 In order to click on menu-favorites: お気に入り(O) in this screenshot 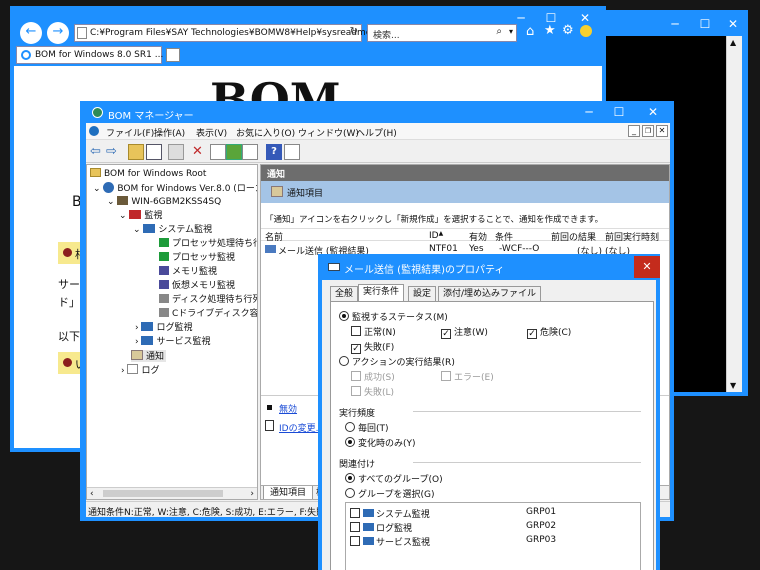, I will do `click(265, 132)`.